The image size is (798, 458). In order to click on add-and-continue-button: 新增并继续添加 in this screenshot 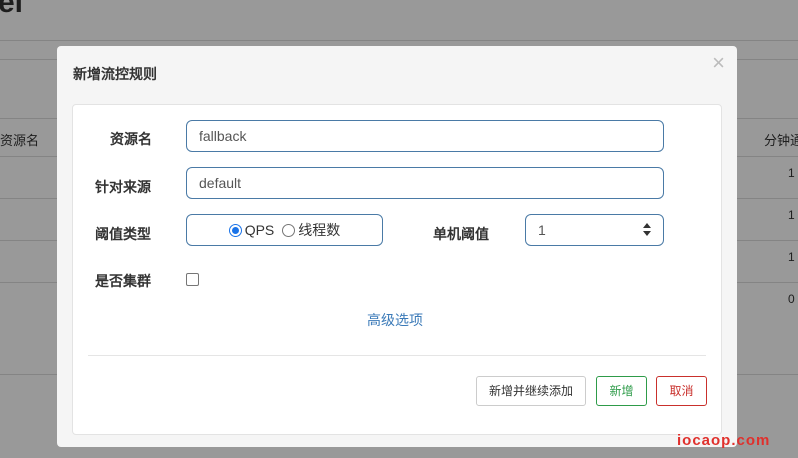, I will do `click(531, 391)`.